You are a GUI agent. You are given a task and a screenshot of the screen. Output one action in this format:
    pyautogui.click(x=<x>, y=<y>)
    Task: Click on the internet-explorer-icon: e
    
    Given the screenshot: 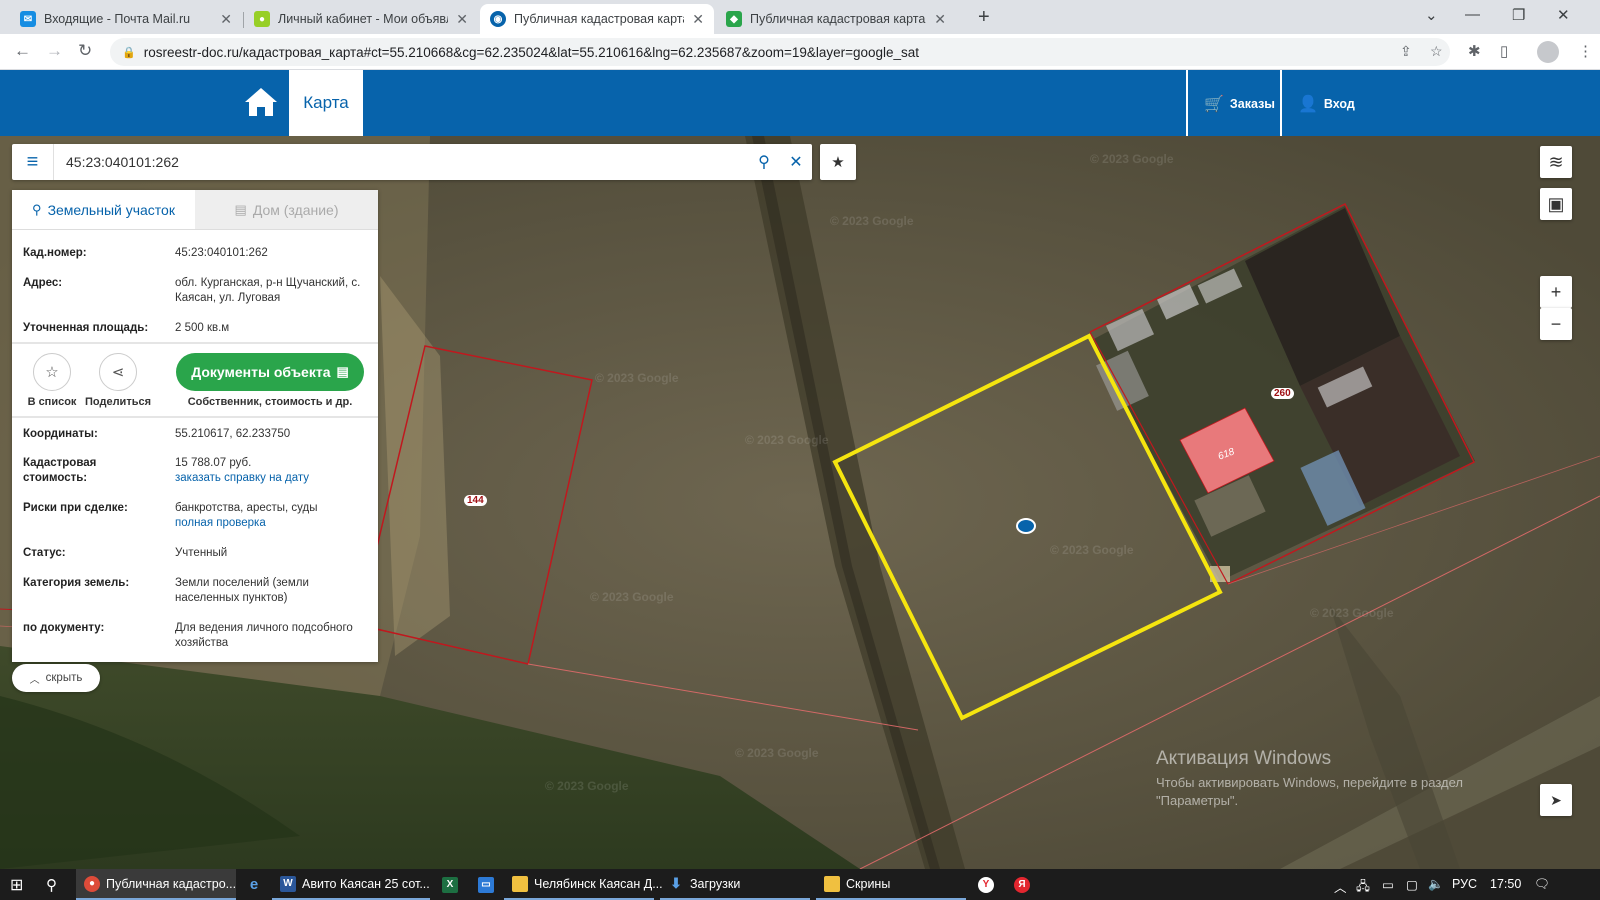 What is the action you would take?
    pyautogui.click(x=254, y=884)
    